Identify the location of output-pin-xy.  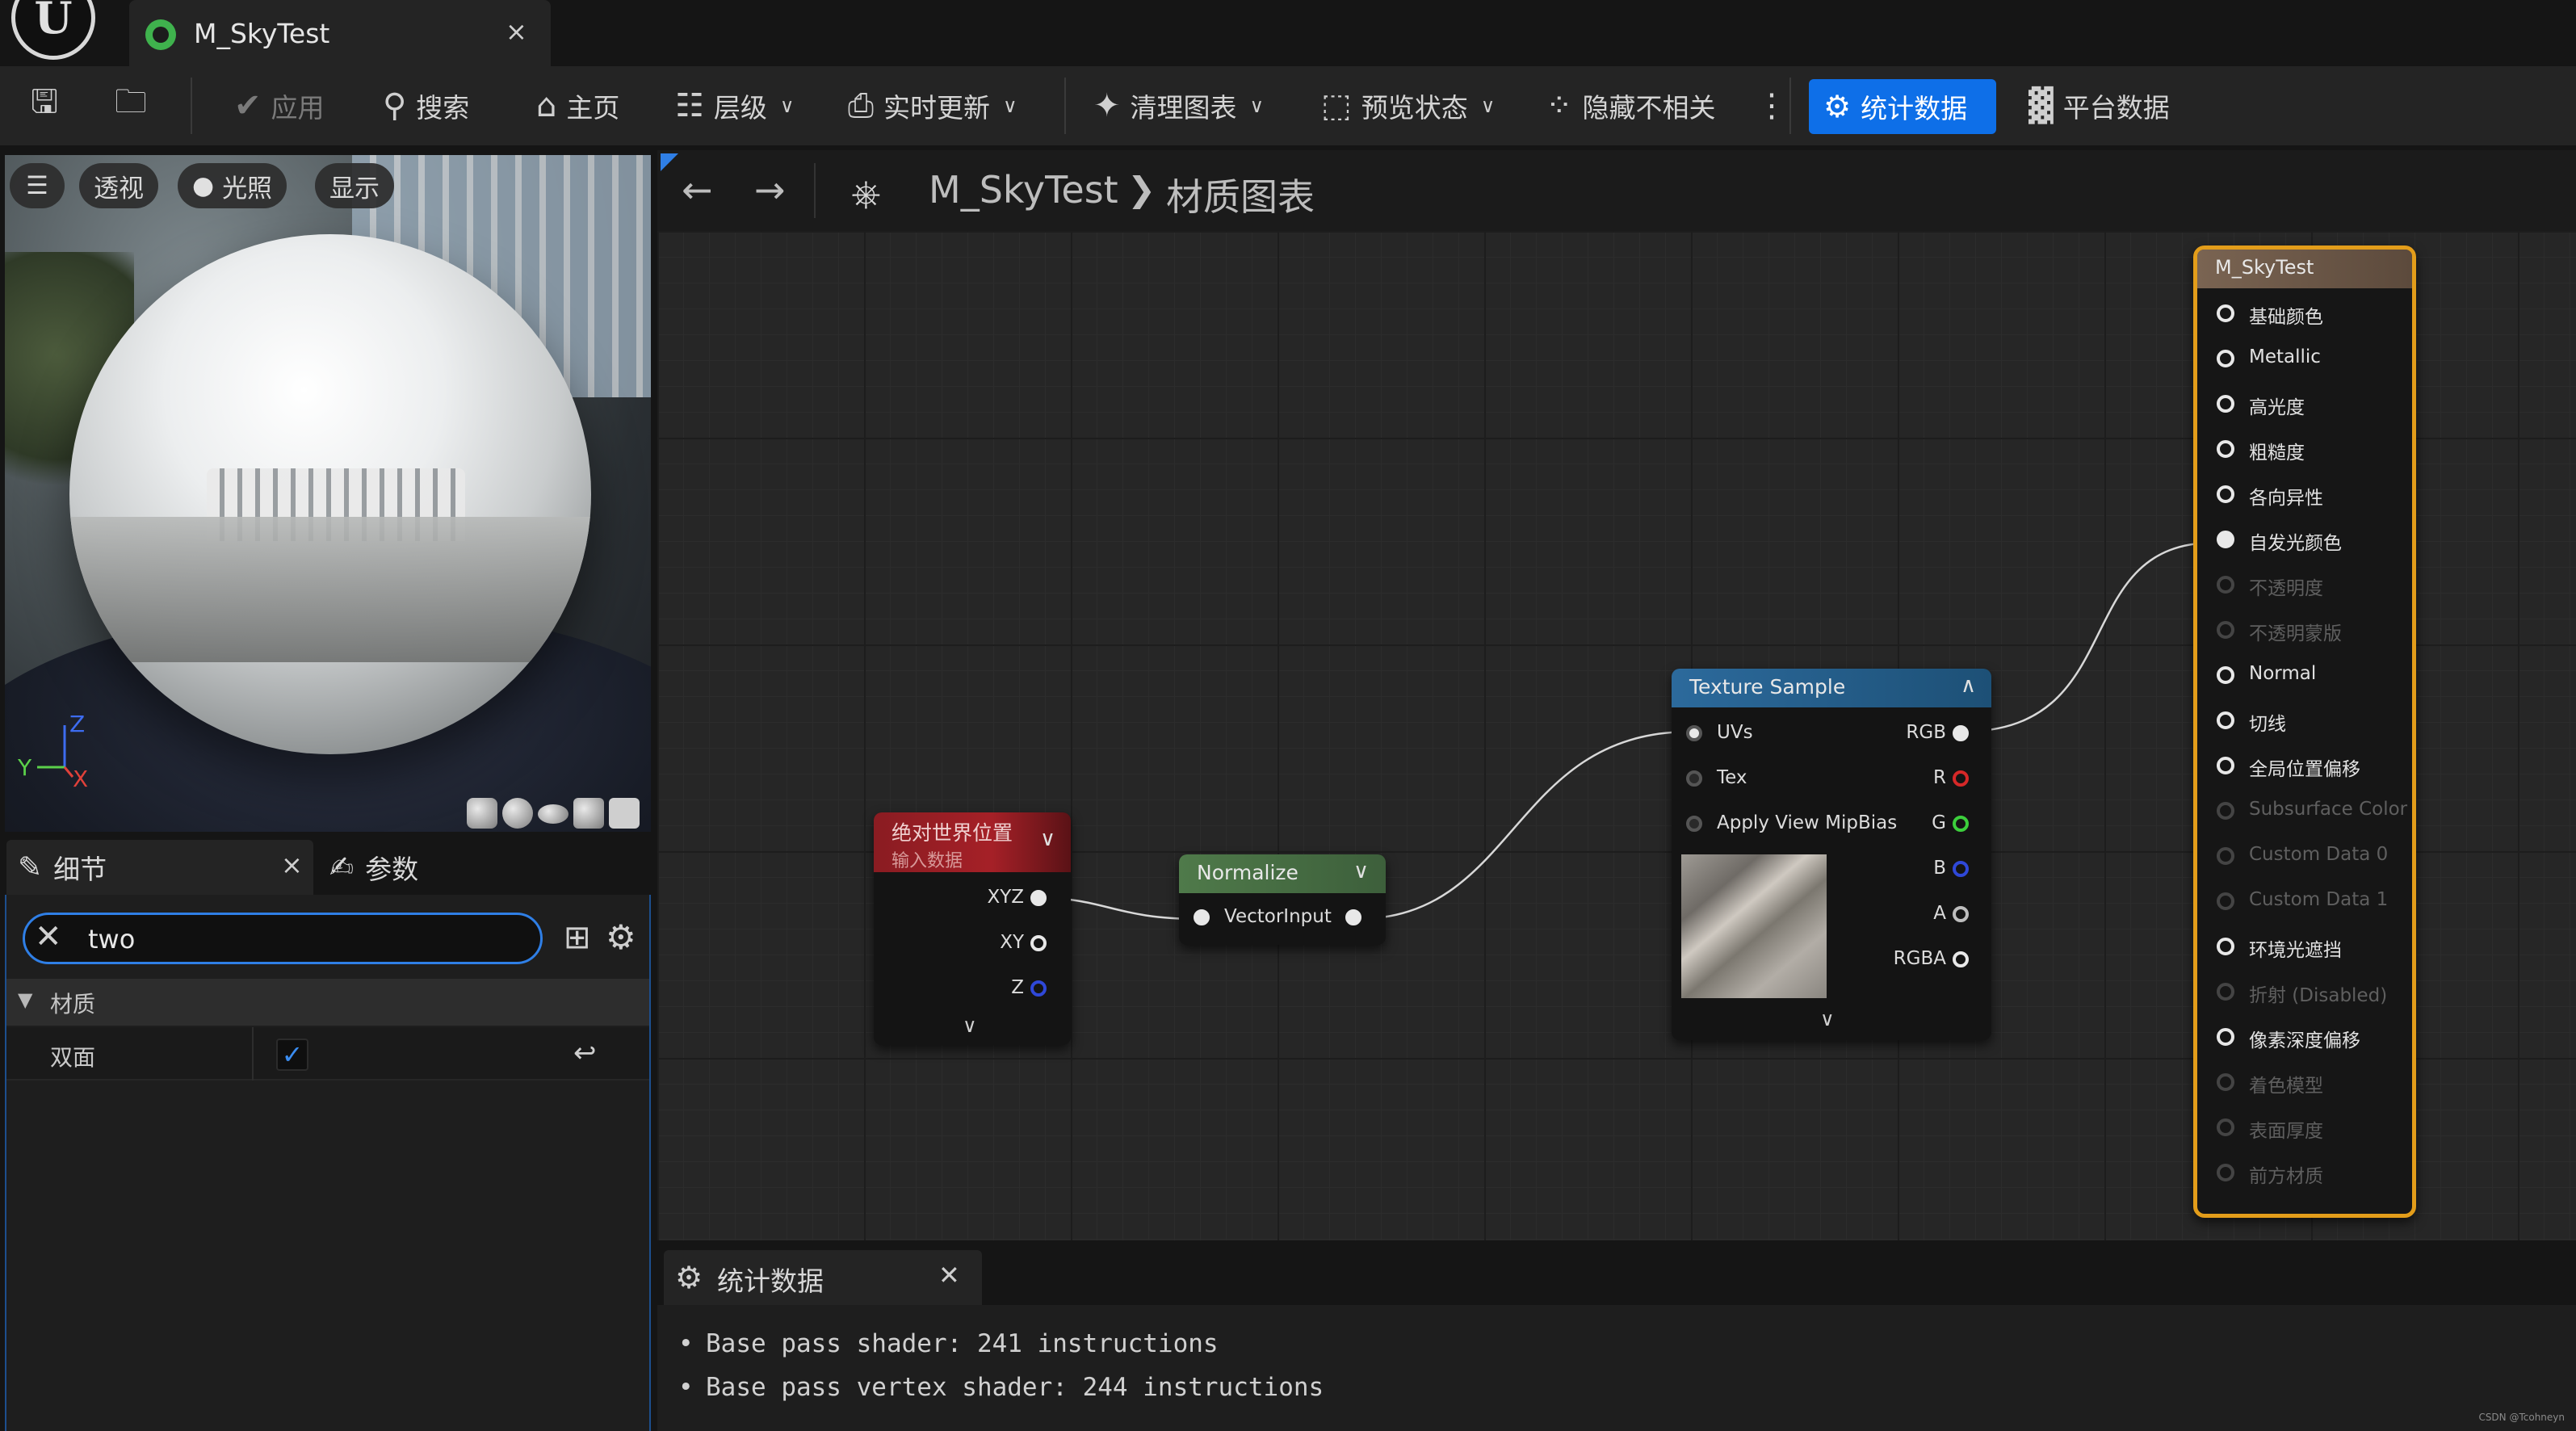
(1038, 943).